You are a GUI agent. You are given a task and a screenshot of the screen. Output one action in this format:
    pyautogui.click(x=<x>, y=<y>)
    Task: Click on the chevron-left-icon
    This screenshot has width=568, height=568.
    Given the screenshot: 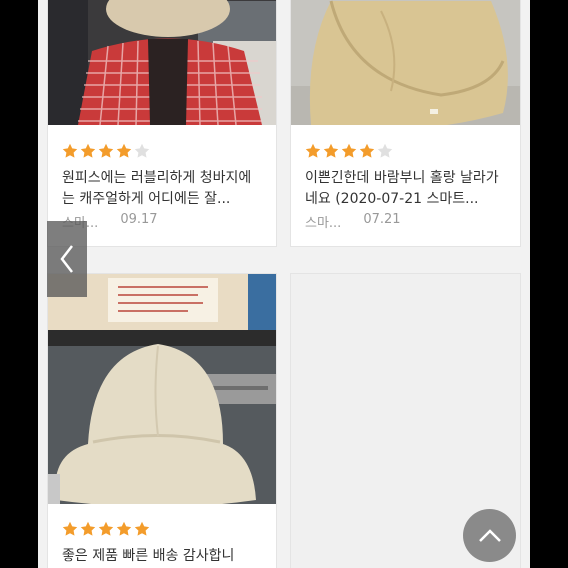 What is the action you would take?
    pyautogui.click(x=66, y=259)
    